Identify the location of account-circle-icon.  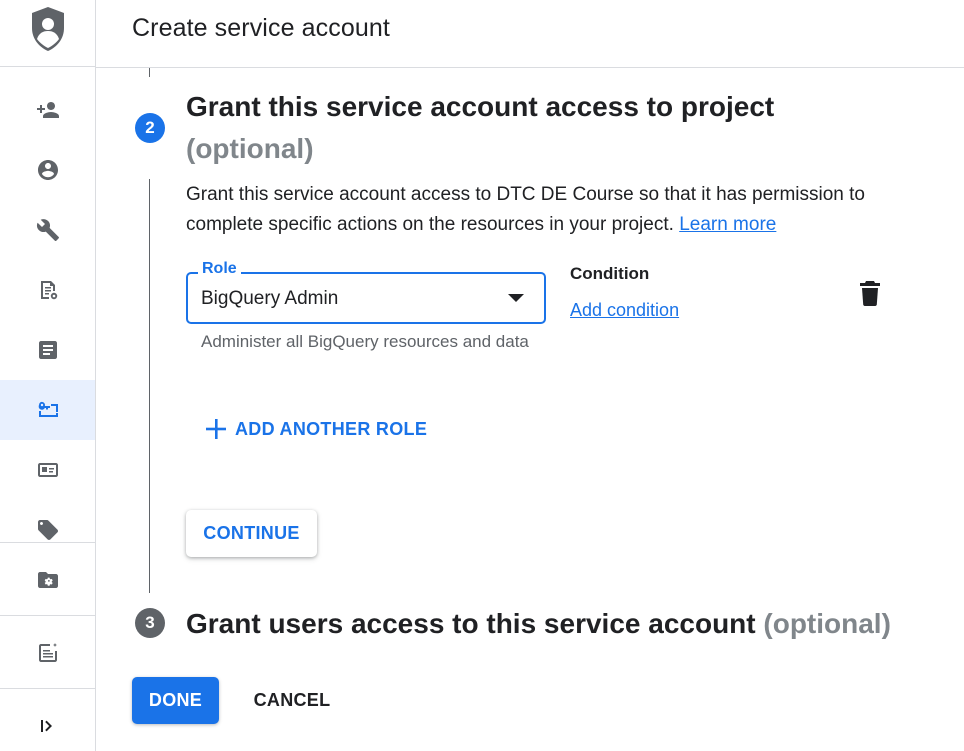
(47, 170).